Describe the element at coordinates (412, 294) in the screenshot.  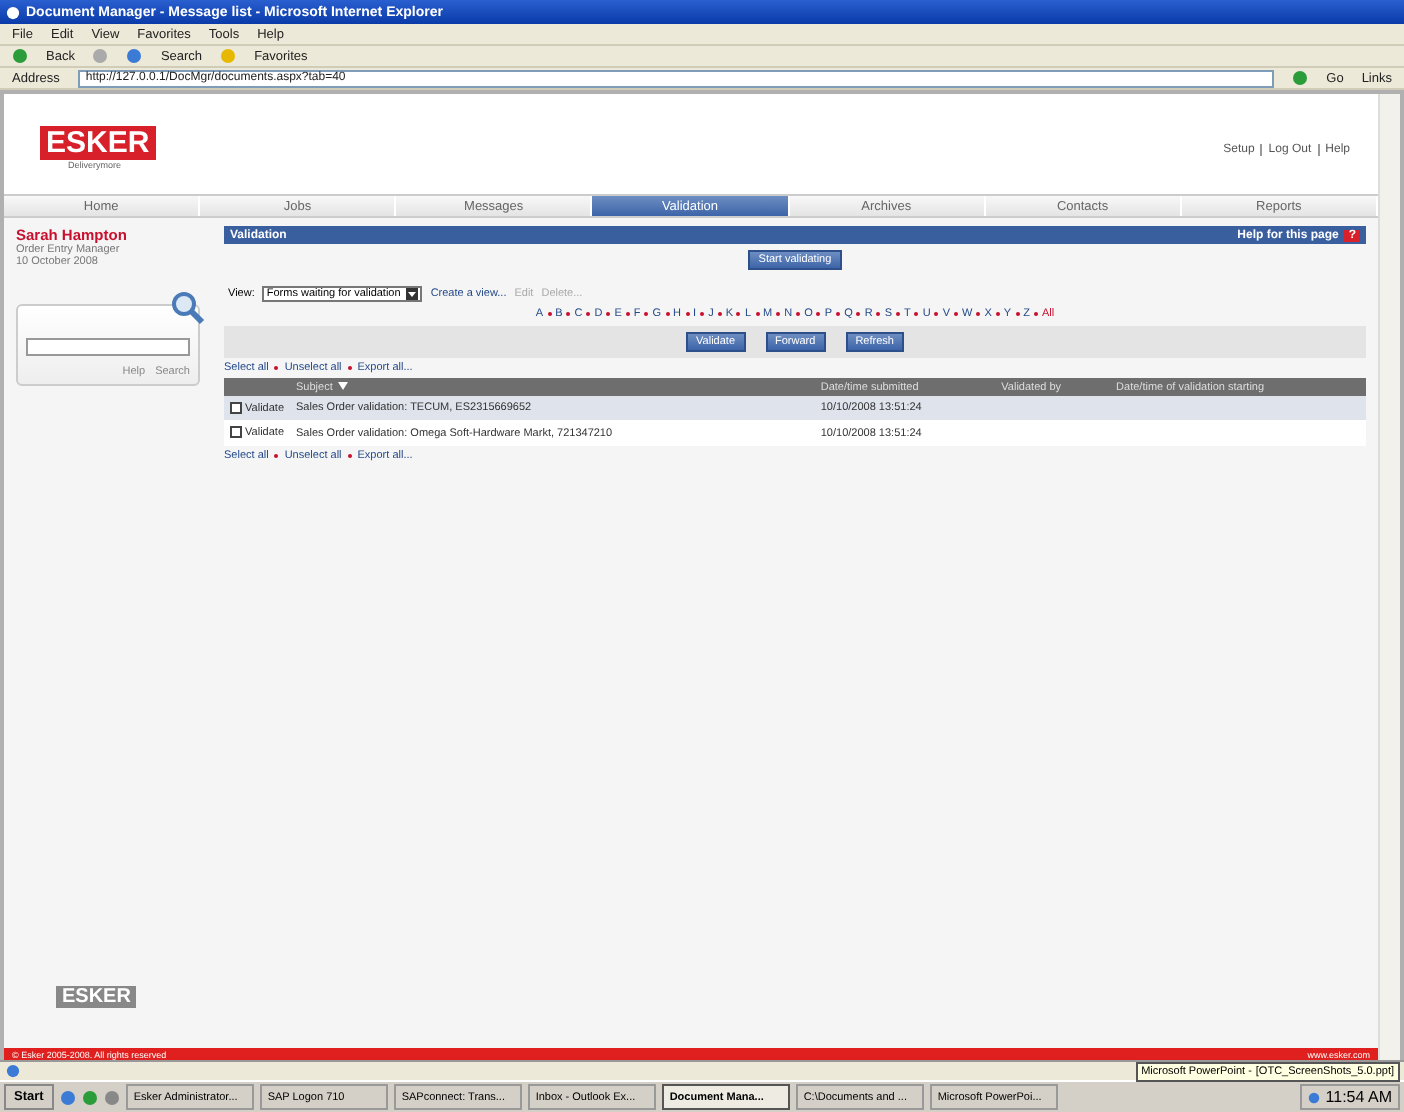
I see `caret-icon` at that location.